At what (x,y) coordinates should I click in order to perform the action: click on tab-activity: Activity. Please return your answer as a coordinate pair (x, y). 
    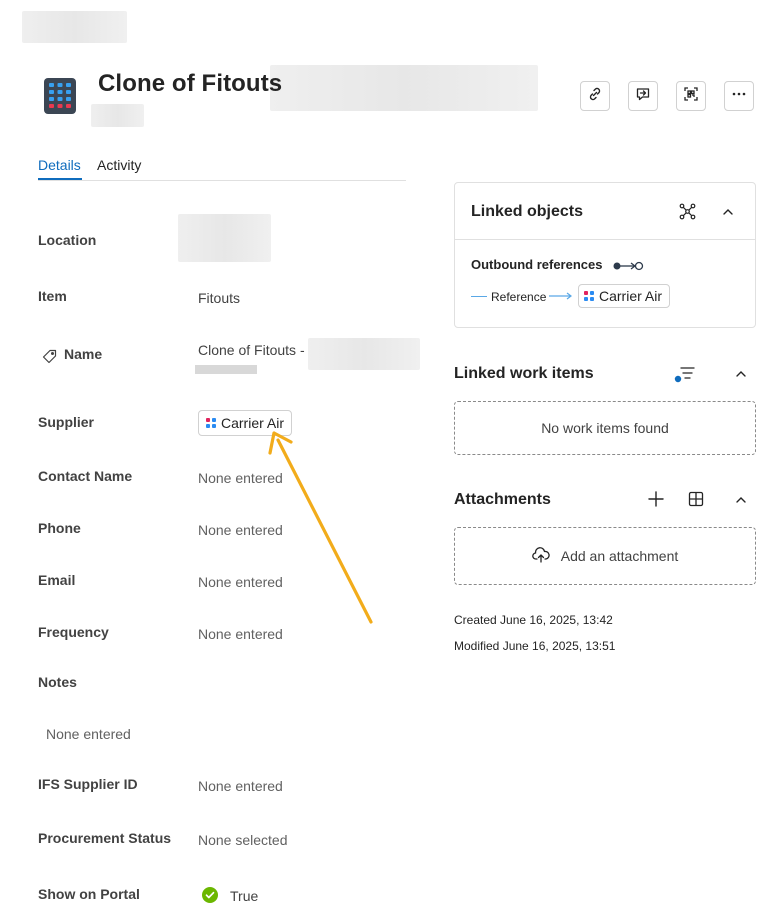
    Looking at the image, I should click on (119, 165).